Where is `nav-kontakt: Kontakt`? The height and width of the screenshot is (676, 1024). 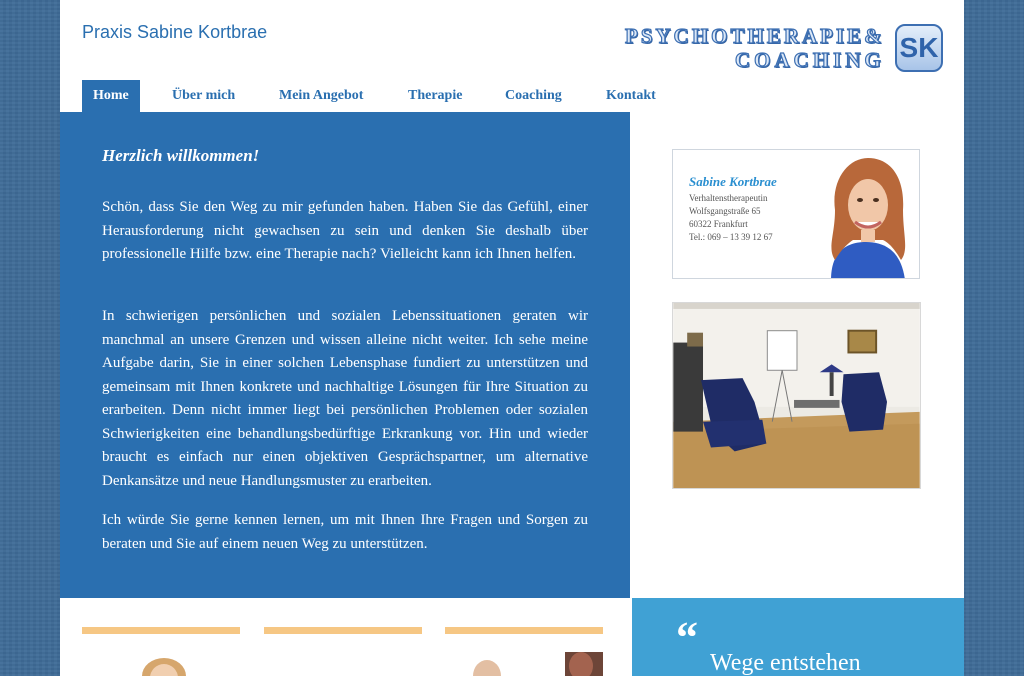
nav-kontakt: Kontakt is located at coordinates (631, 96).